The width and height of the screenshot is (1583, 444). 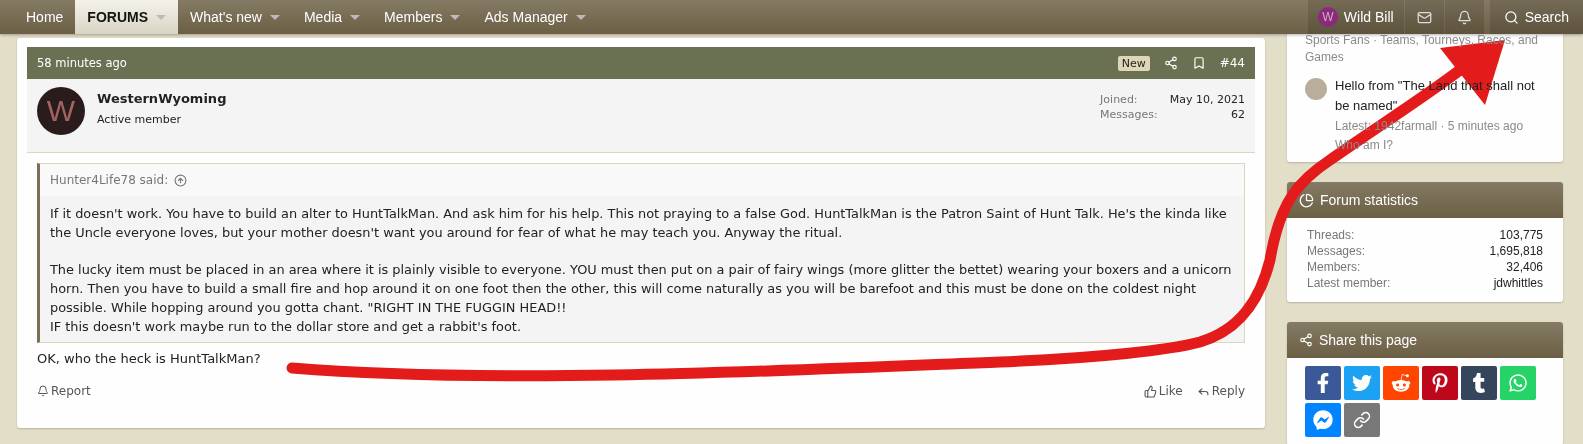 What do you see at coordinates (61, 111) in the screenshot?
I see `author-avatar: W` at bounding box center [61, 111].